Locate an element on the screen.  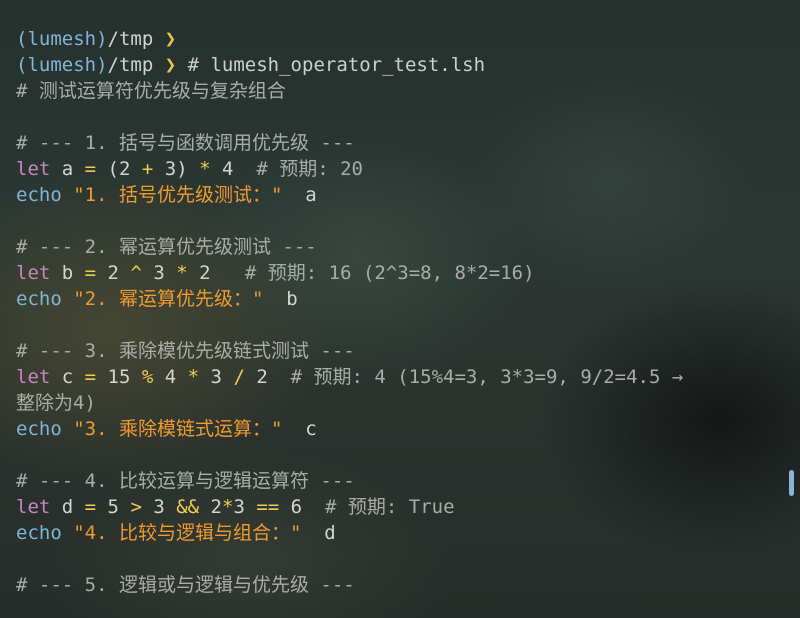
terminal-line: # --- 5. 逻辑或与逻辑与优先级 --- is located at coordinates (396, 585).